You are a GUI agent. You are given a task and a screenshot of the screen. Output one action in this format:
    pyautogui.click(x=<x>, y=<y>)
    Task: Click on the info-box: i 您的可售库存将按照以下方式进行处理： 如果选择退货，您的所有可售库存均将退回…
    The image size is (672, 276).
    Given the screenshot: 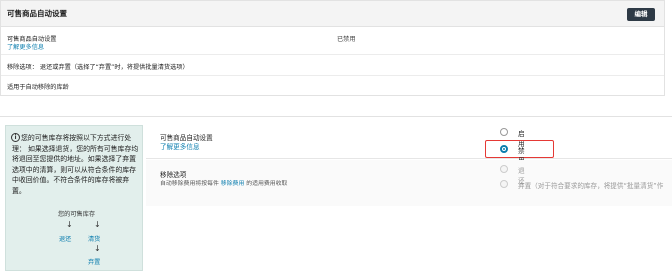 What is the action you would take?
    pyautogui.click(x=74, y=198)
    